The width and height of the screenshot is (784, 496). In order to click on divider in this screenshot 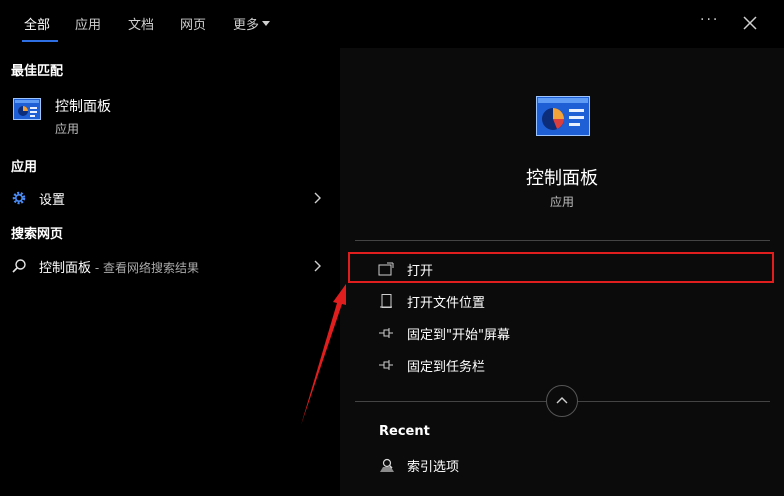, I will do `click(562, 240)`.